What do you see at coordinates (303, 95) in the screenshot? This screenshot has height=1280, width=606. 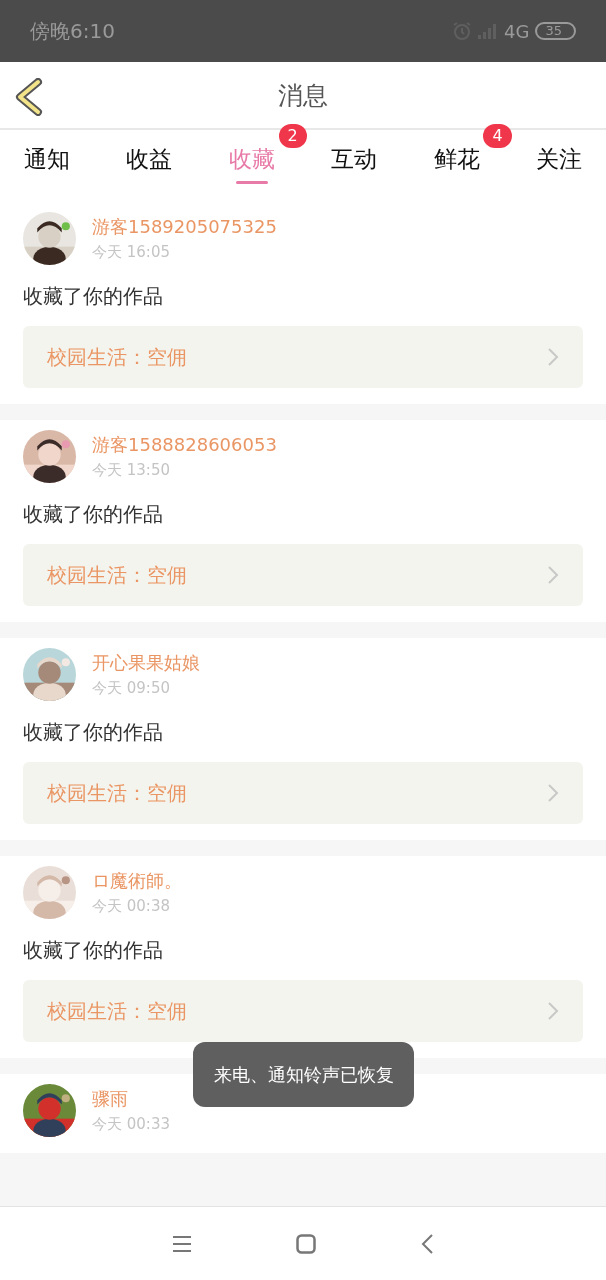 I see `page-title: 消息` at bounding box center [303, 95].